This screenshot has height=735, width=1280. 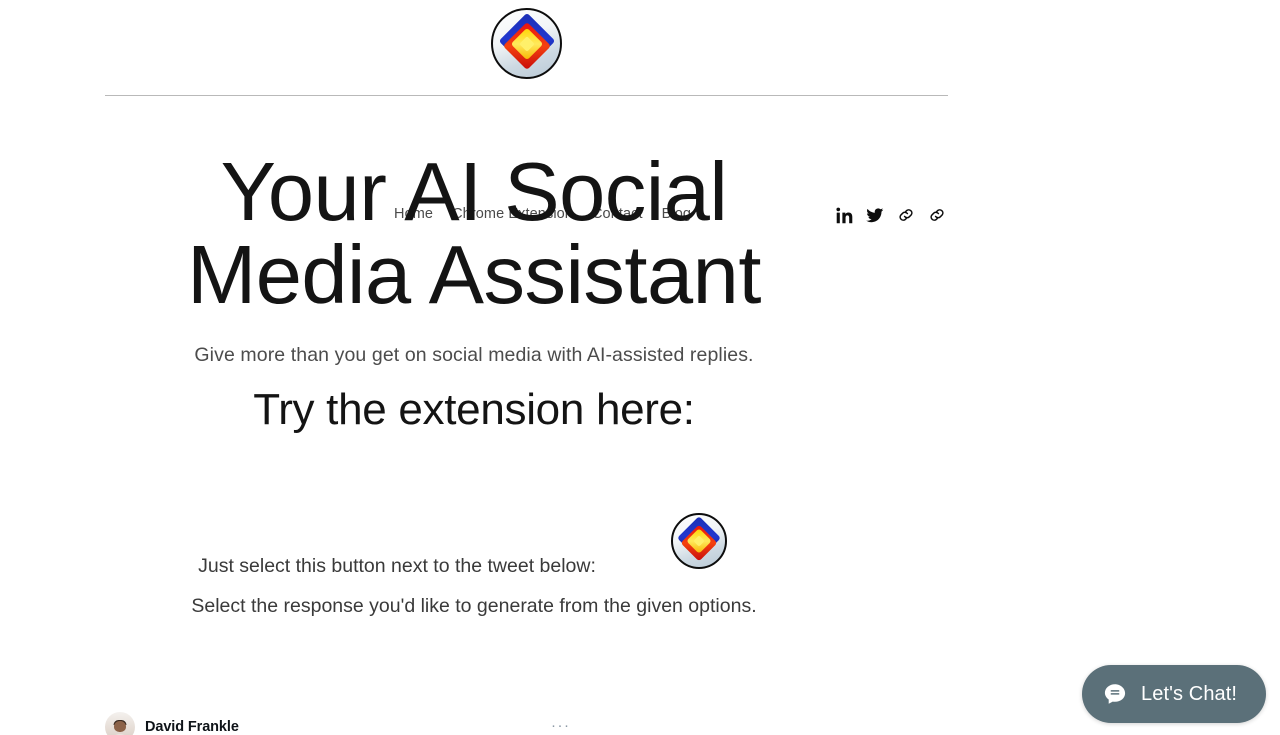 What do you see at coordinates (1189, 693) in the screenshot?
I see `lets-chat-label: Let's Chat!` at bounding box center [1189, 693].